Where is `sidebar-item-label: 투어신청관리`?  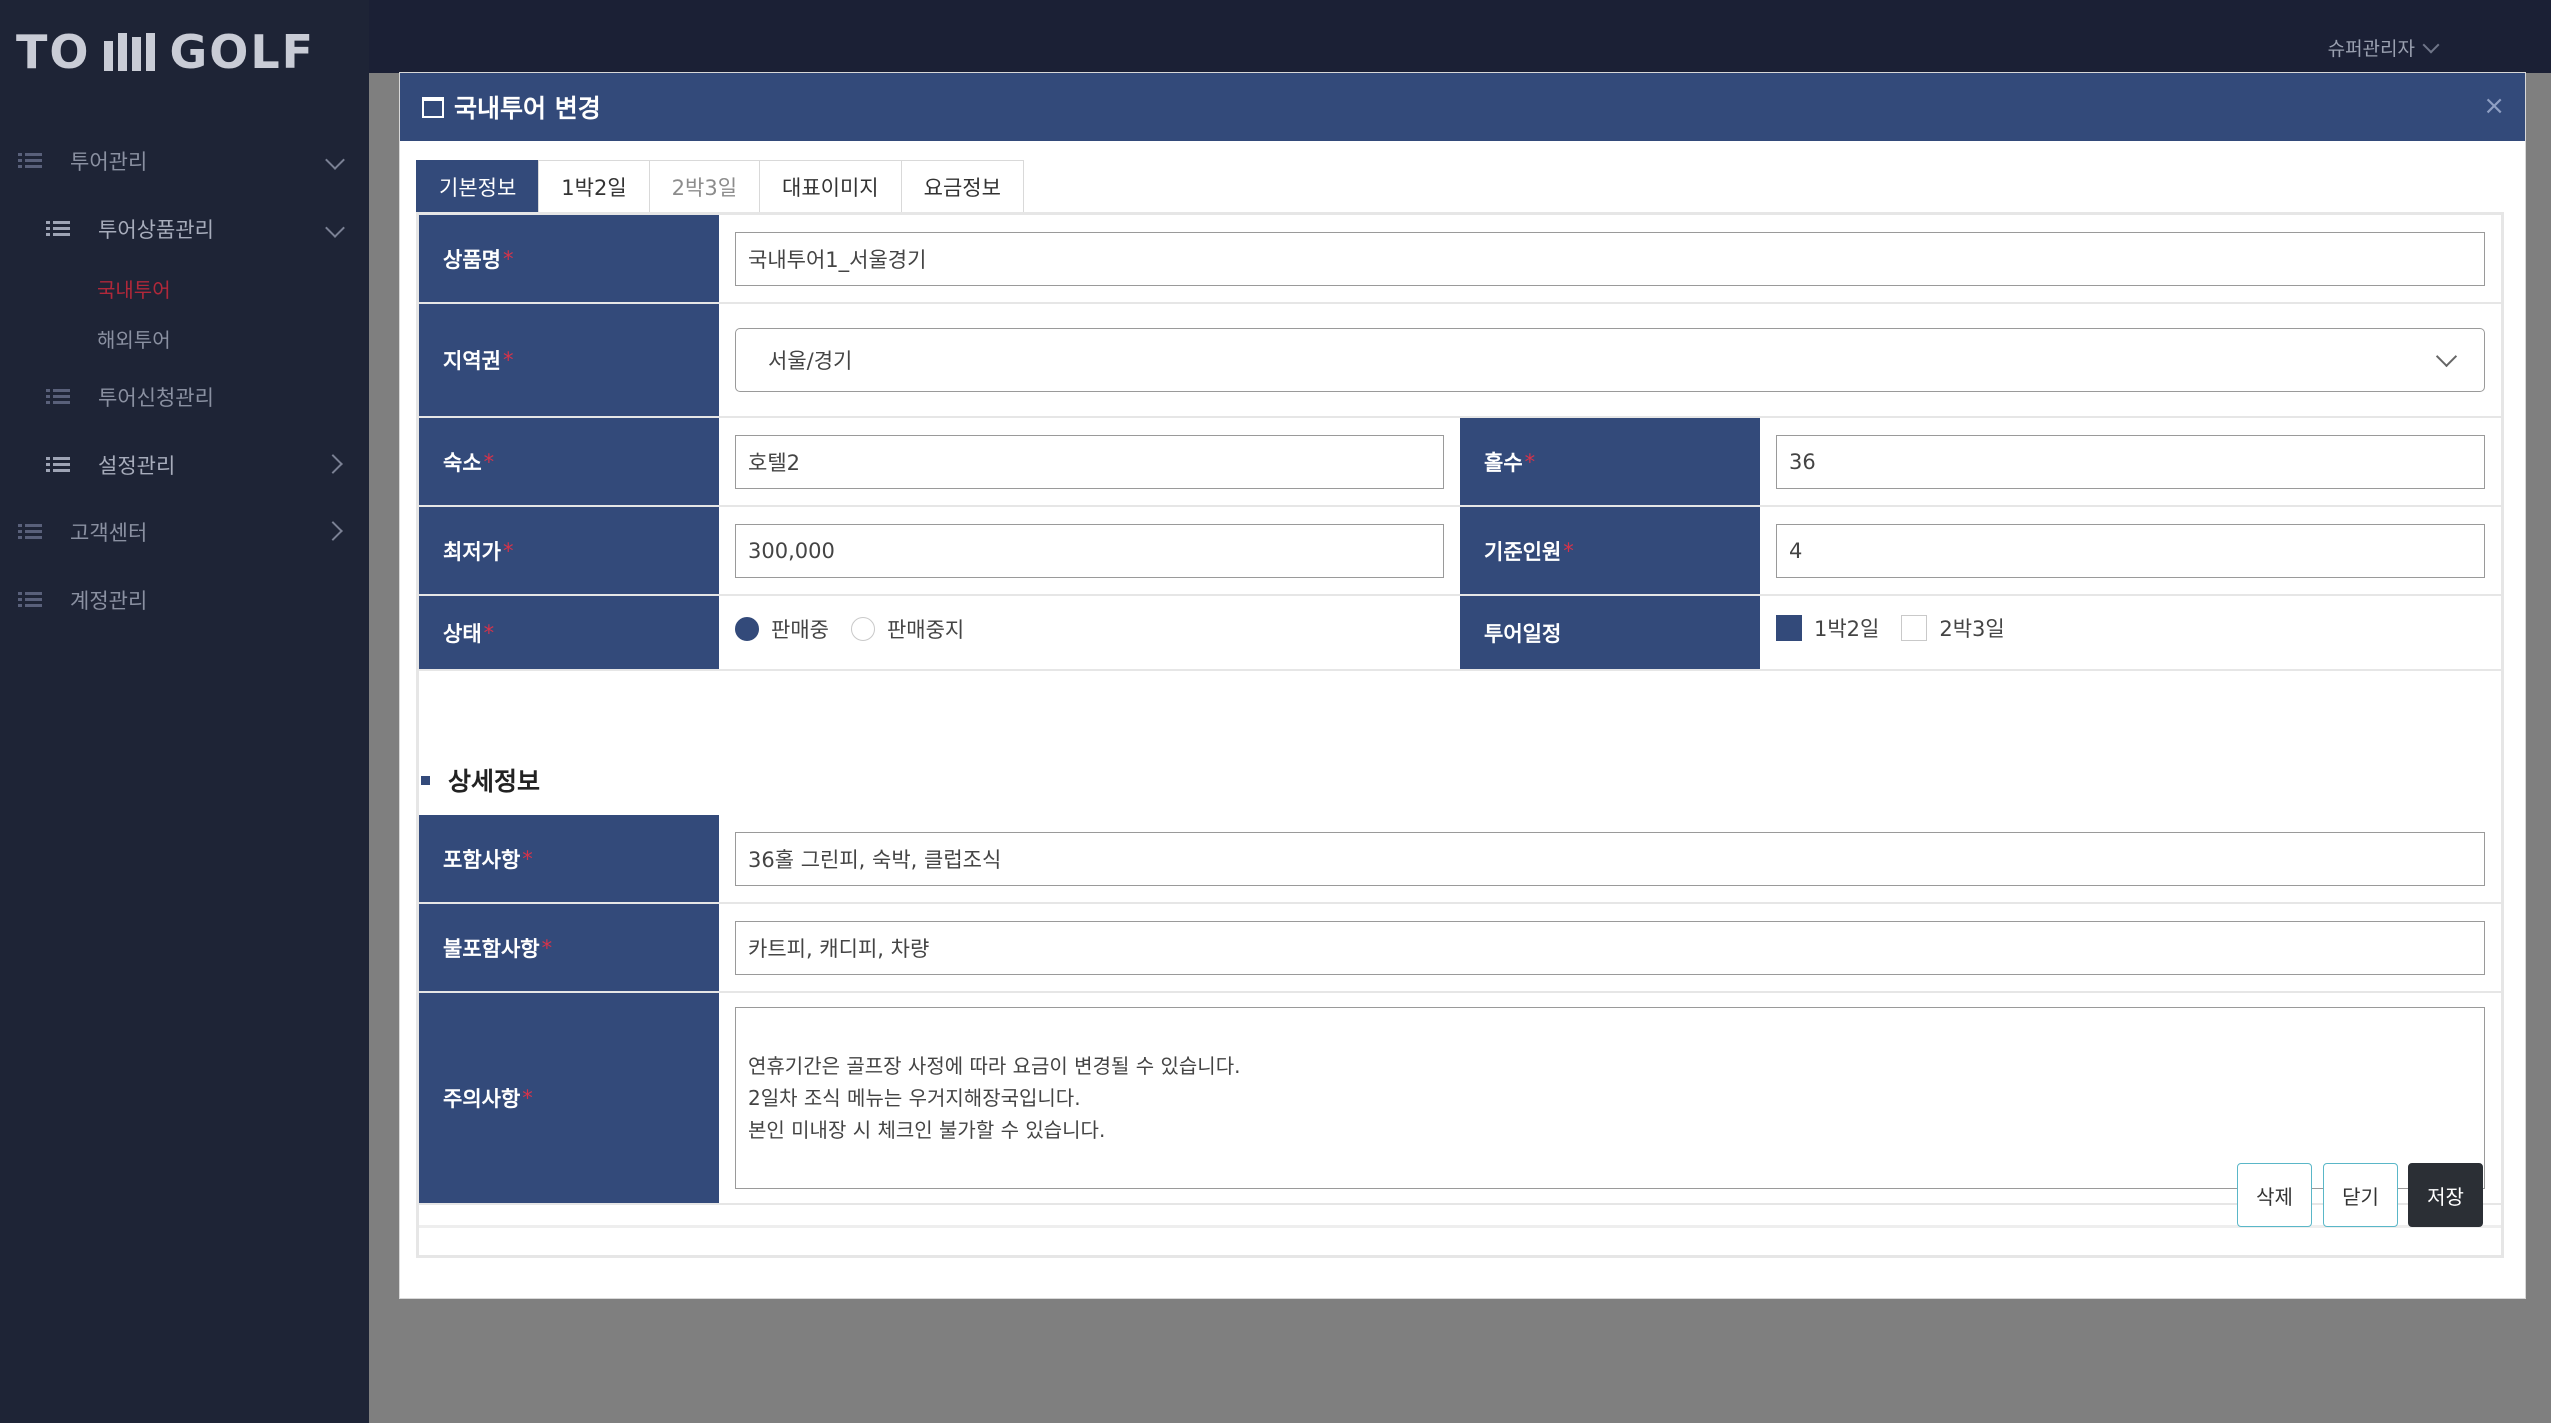 sidebar-item-label: 투어신청관리 is located at coordinates (156, 398).